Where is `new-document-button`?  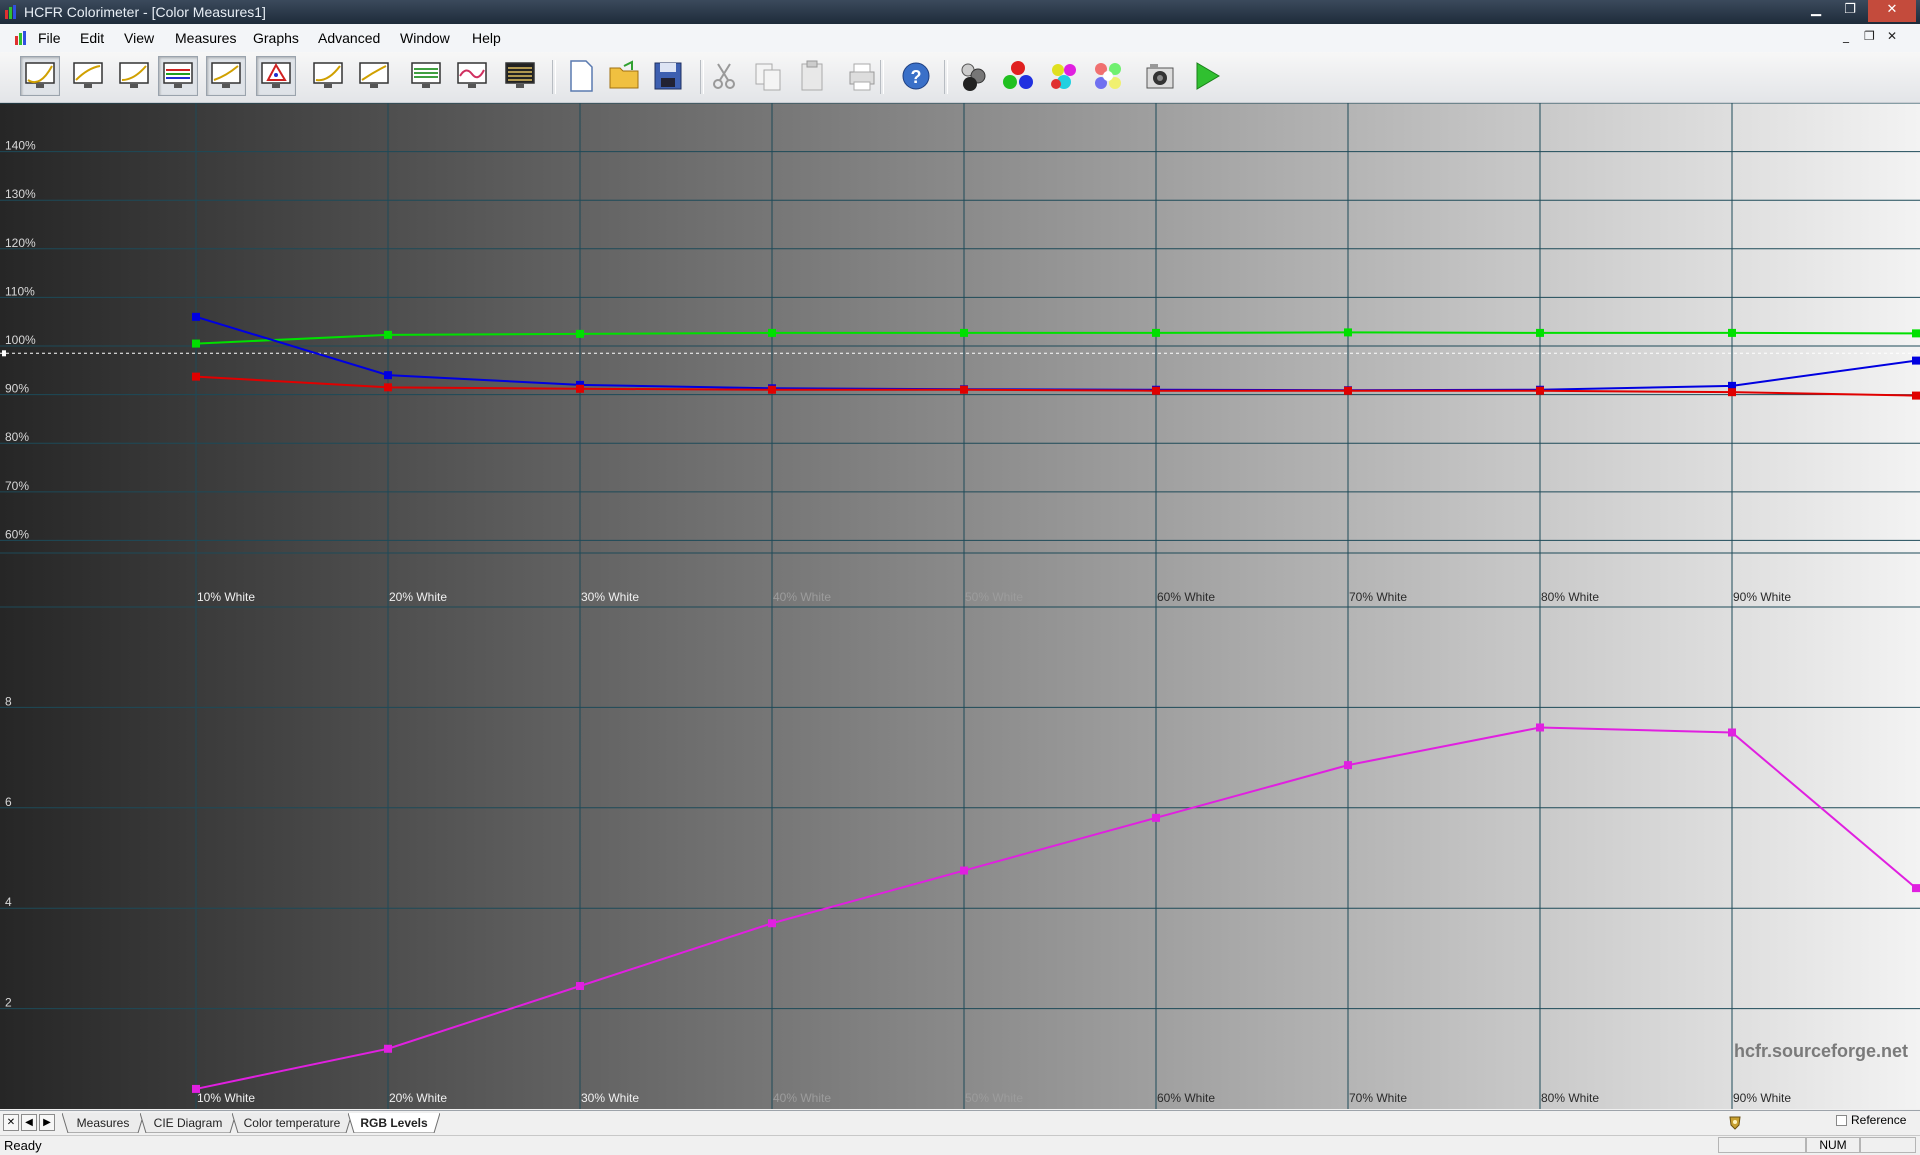 new-document-button is located at coordinates (580, 76).